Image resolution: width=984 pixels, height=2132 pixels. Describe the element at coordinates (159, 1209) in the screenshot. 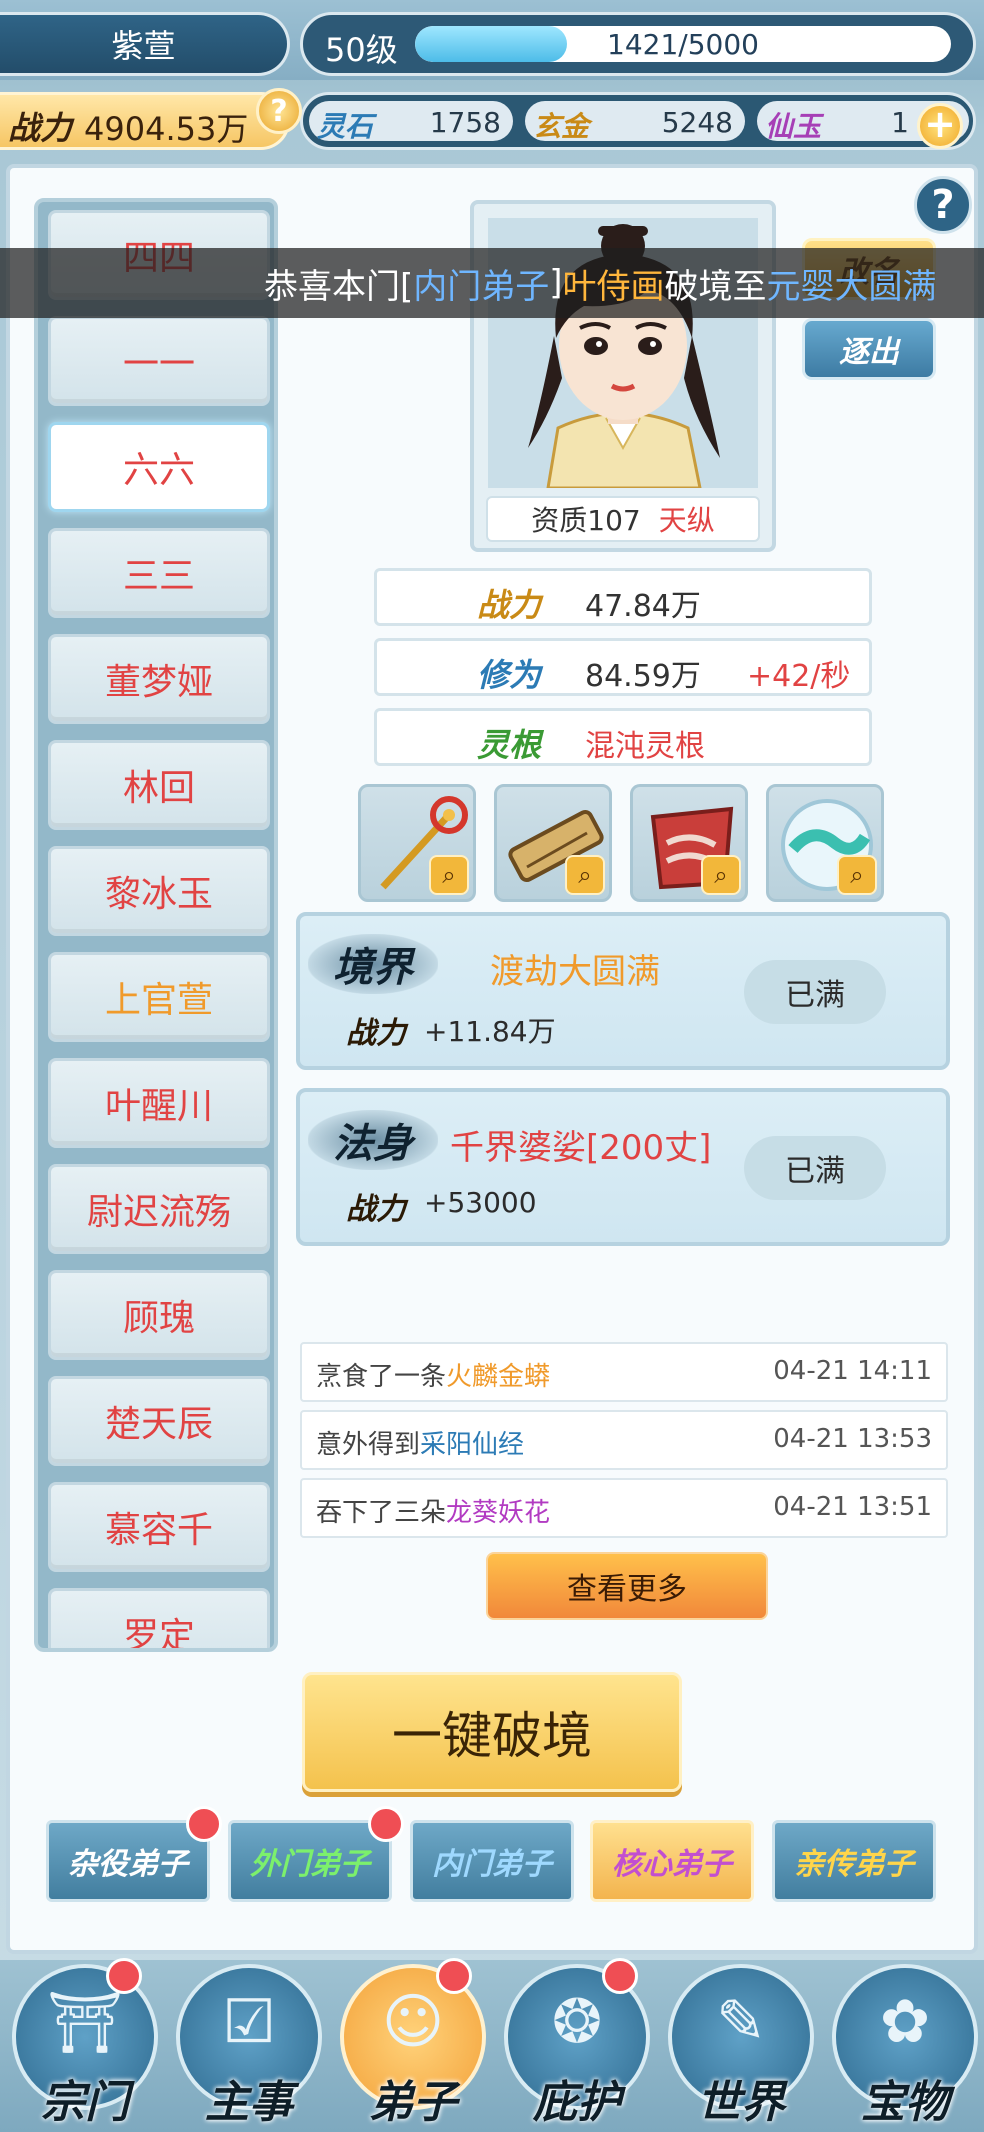

I see `disciple-list-item: 尉迟流殇` at that location.